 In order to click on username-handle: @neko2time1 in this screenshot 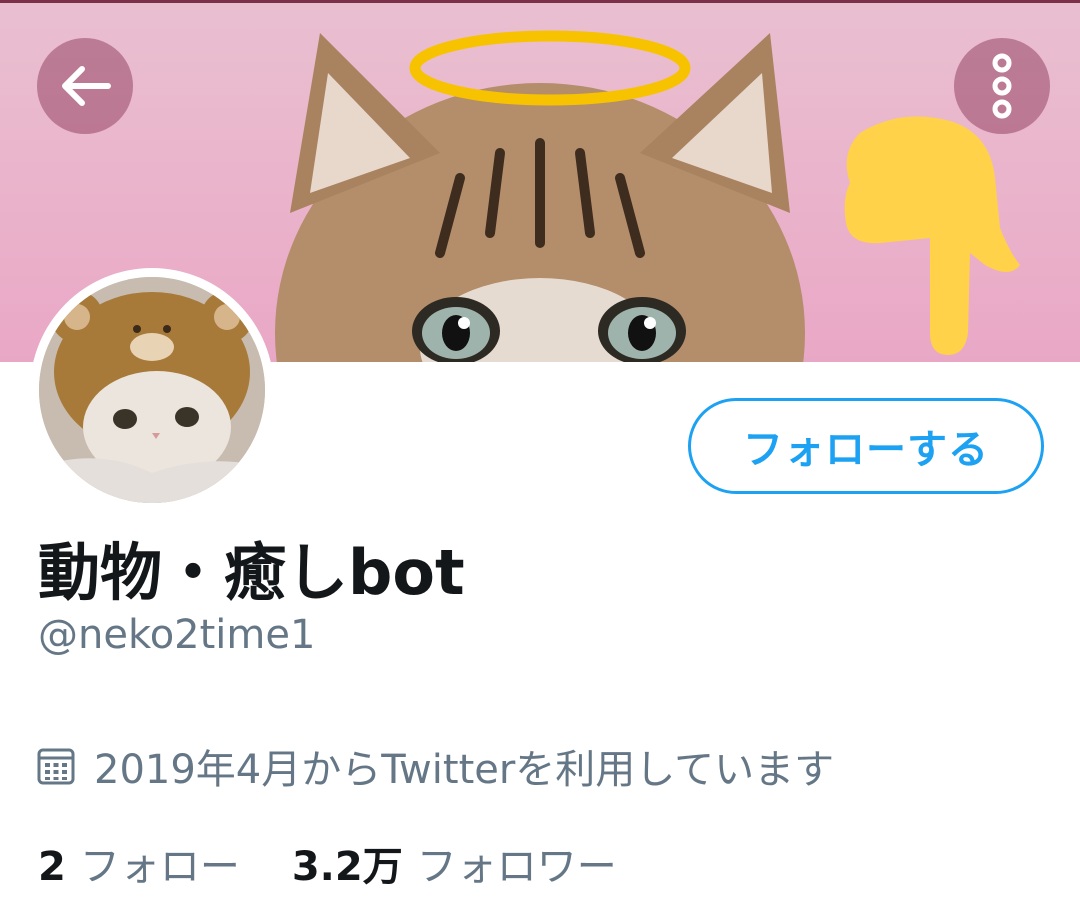, I will do `click(177, 635)`.